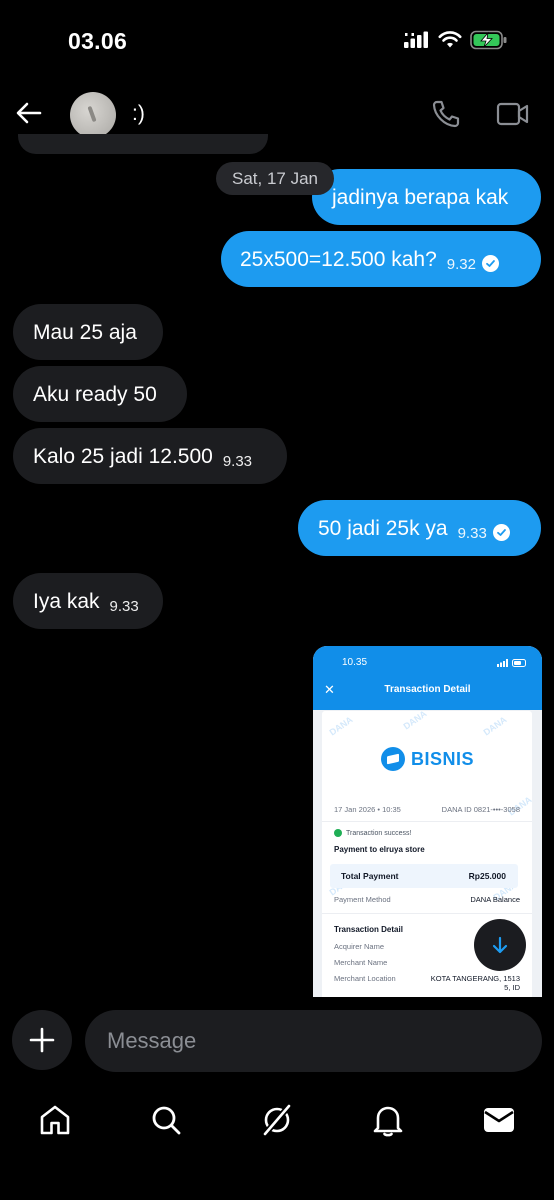  I want to click on message-bubble-outgoing: 50 jadi 25k ya 9.33, so click(419, 528).